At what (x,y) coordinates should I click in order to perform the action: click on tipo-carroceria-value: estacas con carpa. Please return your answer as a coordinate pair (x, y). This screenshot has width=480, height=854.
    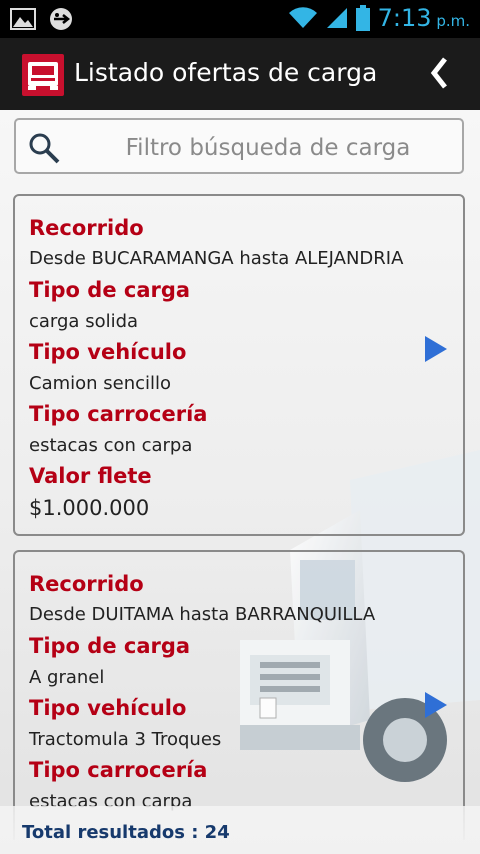
    Looking at the image, I should click on (111, 445).